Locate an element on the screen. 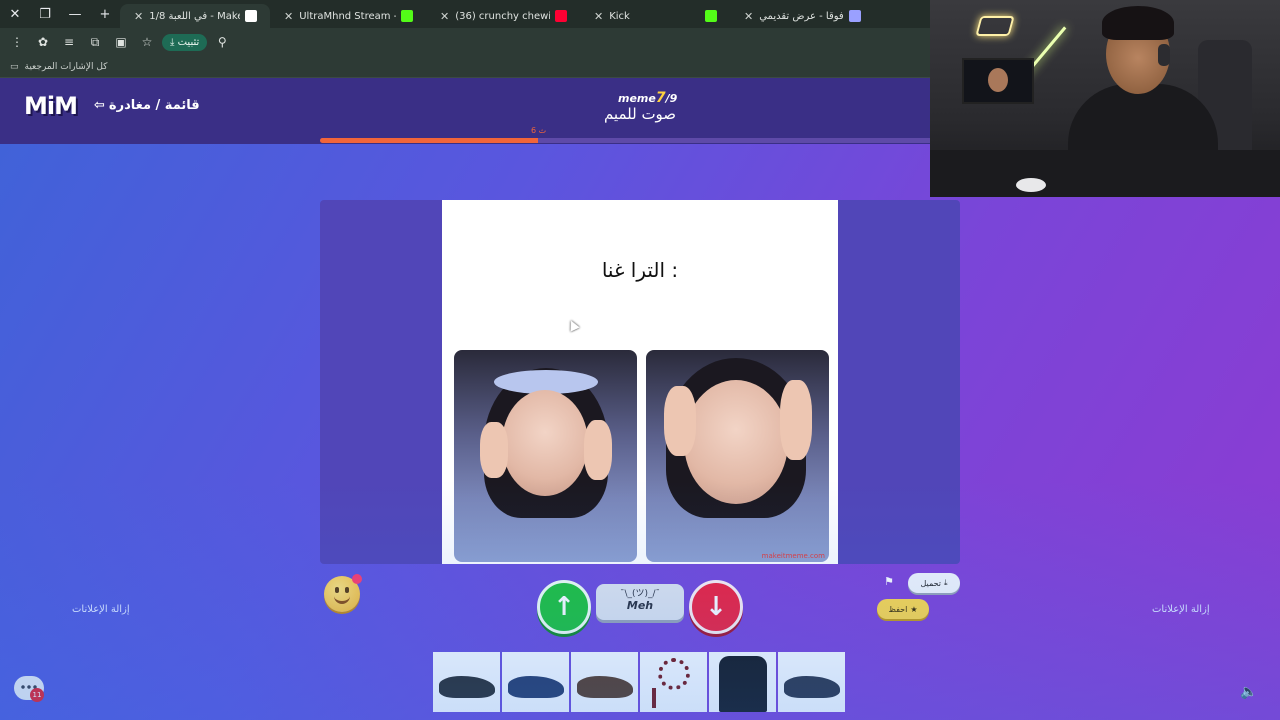 The image size is (1280, 720). tab-presentation: ✕ فعاليه فوقا - عرض تقديمي is located at coordinates (802, 16).